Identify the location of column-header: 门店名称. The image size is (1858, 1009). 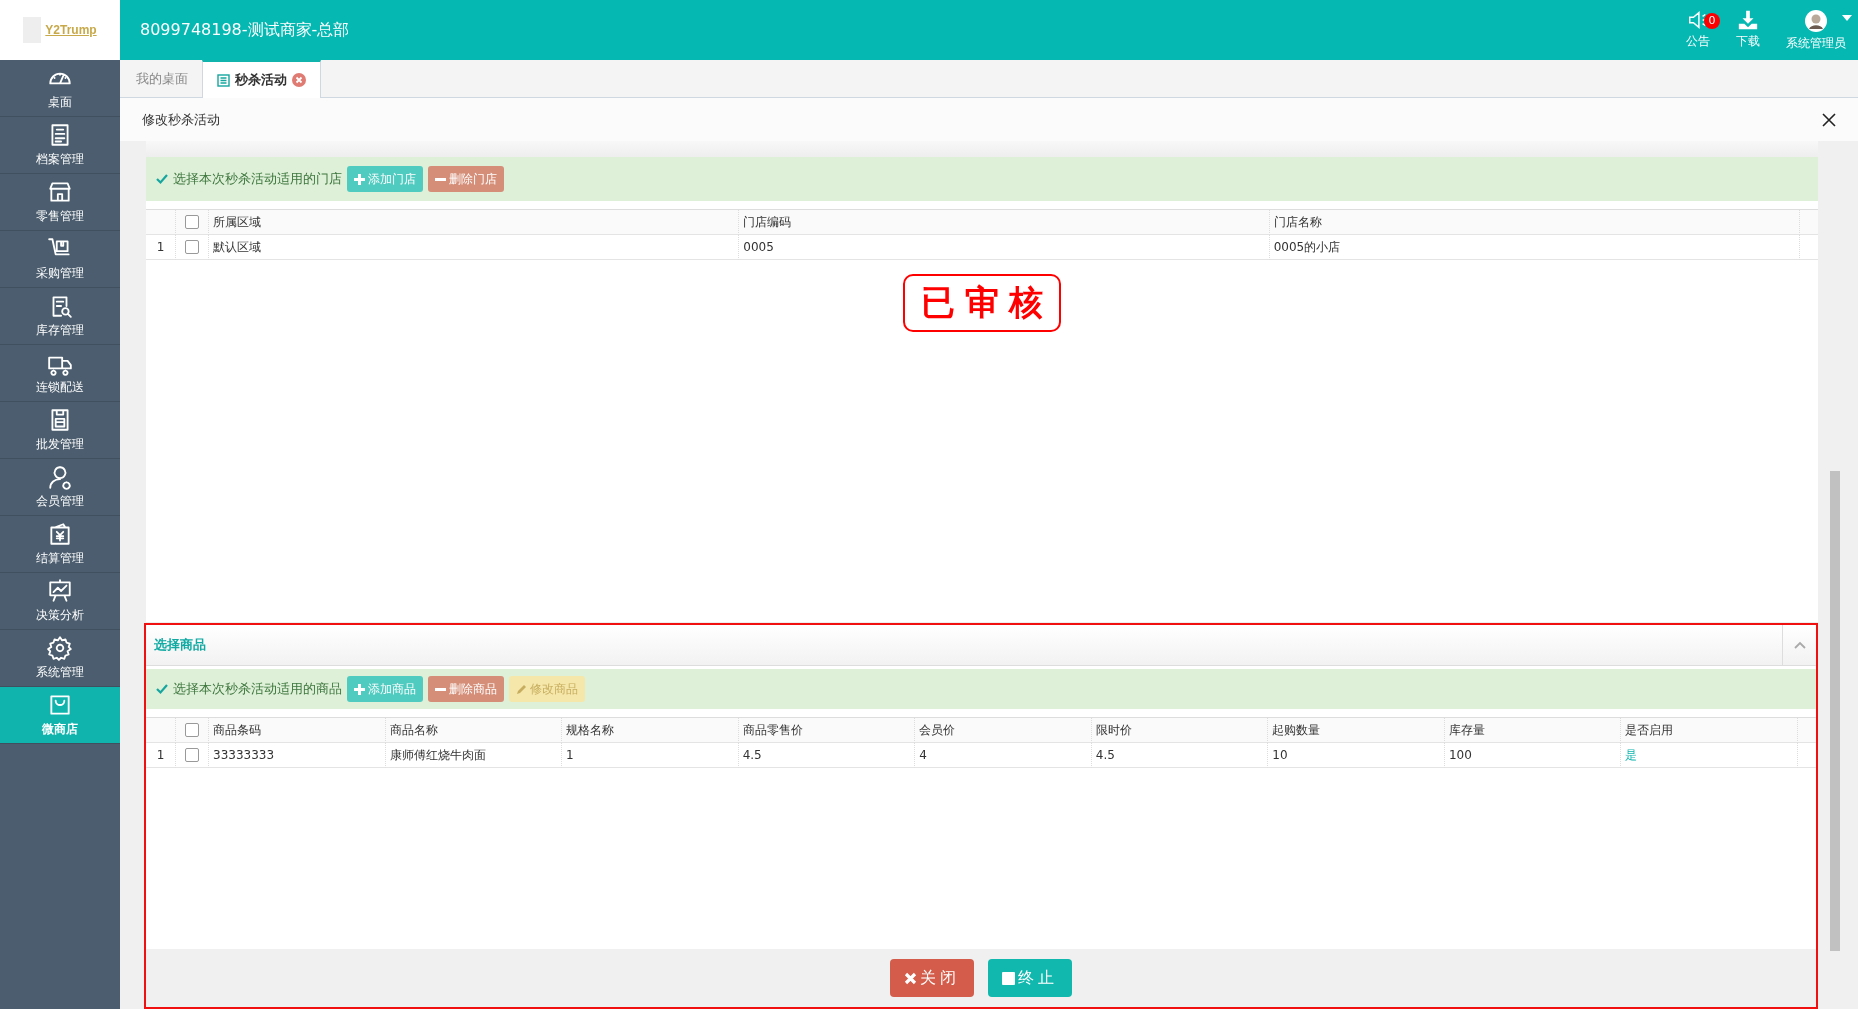
(1534, 222).